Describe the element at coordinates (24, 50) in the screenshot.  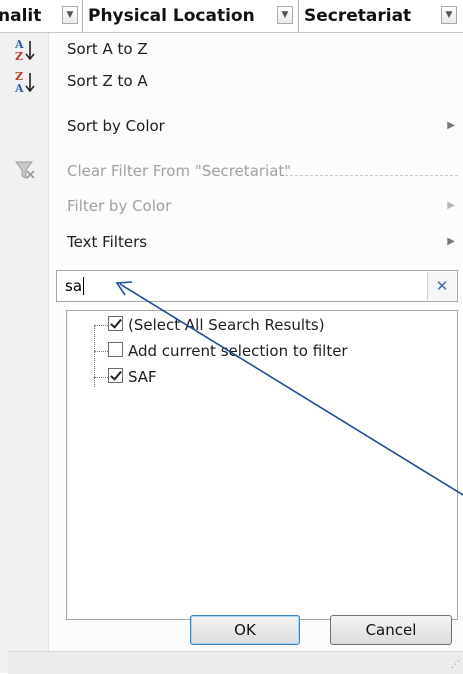
I see `sort-ascending-icon: A Z` at that location.